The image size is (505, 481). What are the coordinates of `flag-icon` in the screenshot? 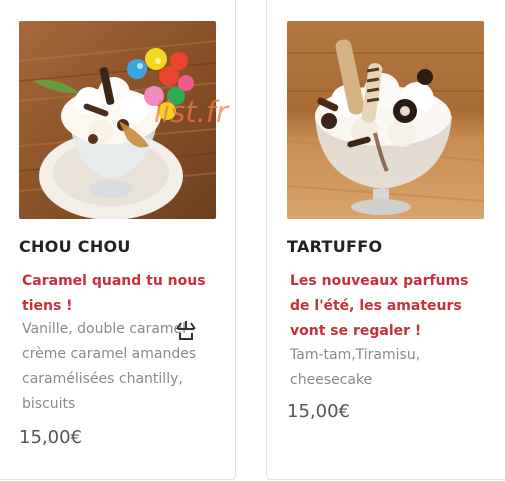 It's located at (186, 330).